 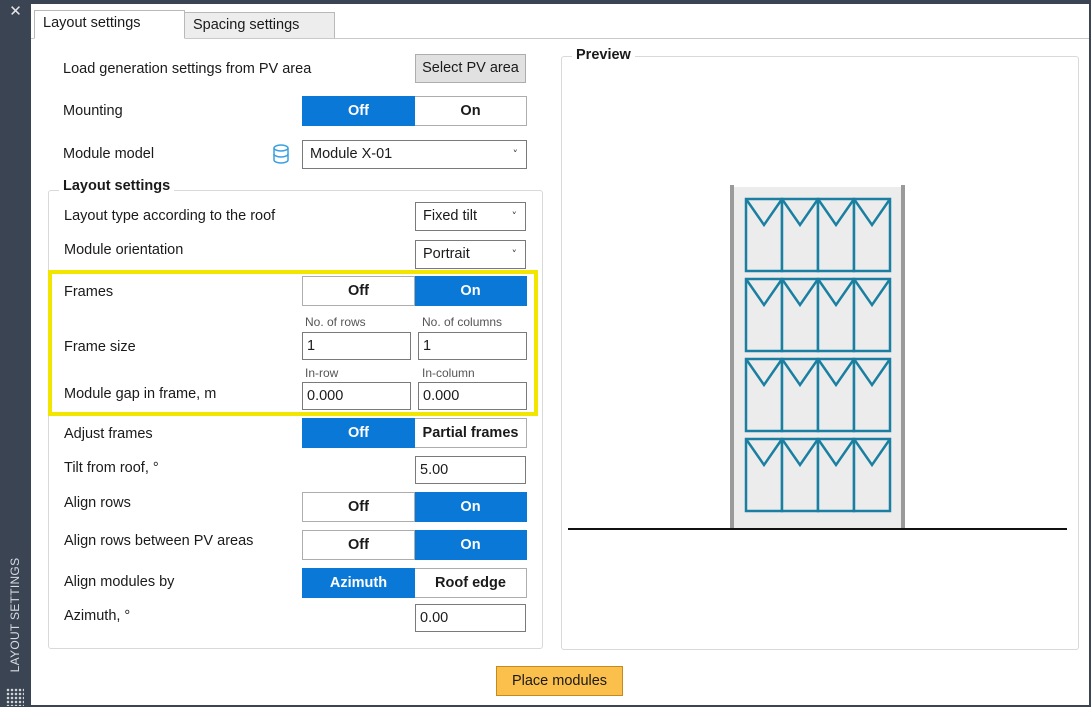 What do you see at coordinates (111, 468) in the screenshot?
I see `tilt-label: Tilt from roof, °` at bounding box center [111, 468].